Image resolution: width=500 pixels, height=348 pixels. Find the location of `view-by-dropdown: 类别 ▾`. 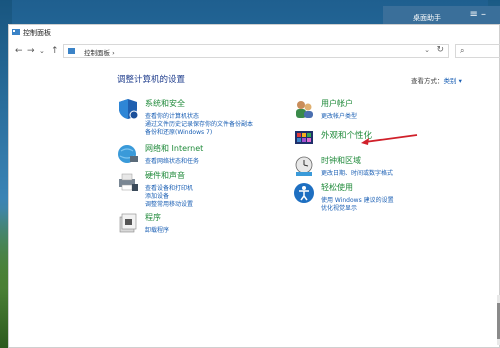

view-by-dropdown: 类别 ▾ is located at coordinates (453, 81).